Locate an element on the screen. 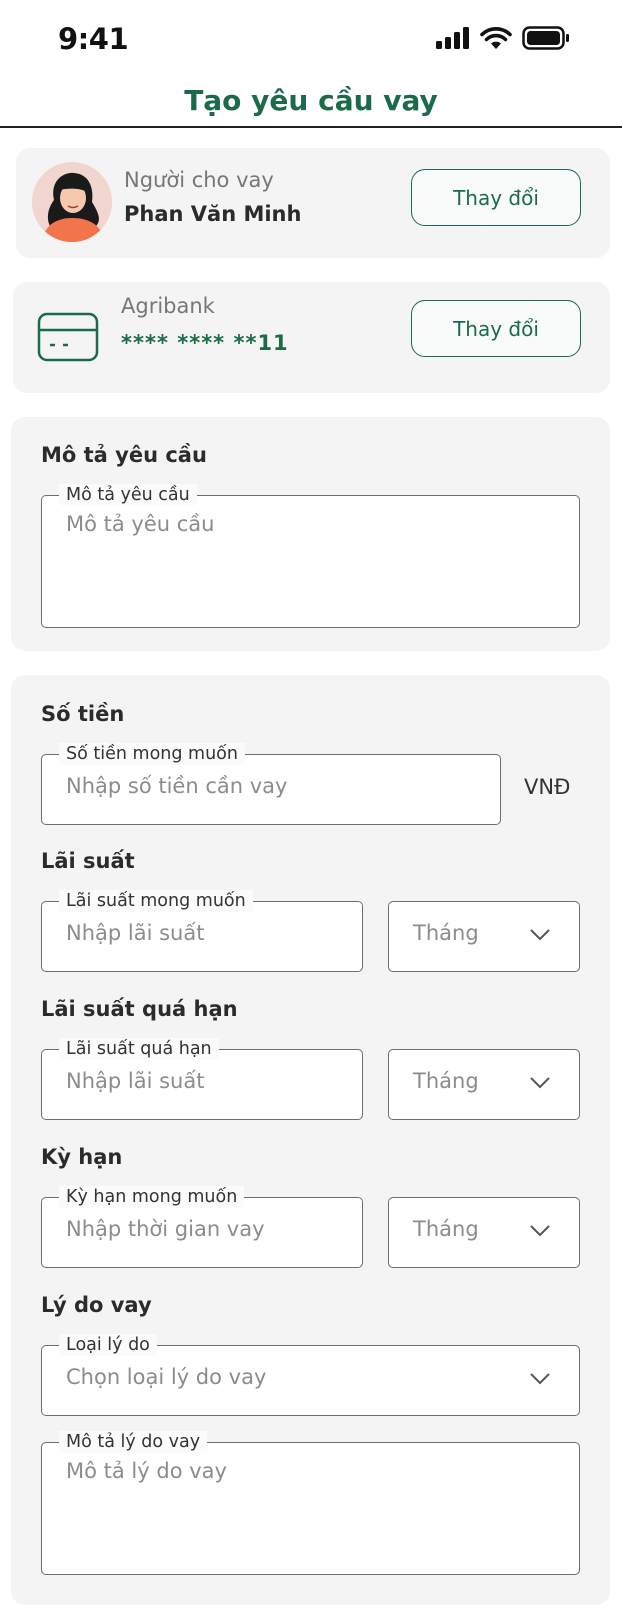  reason-description-legend: Mô tả lý do vay is located at coordinates (133, 1442).